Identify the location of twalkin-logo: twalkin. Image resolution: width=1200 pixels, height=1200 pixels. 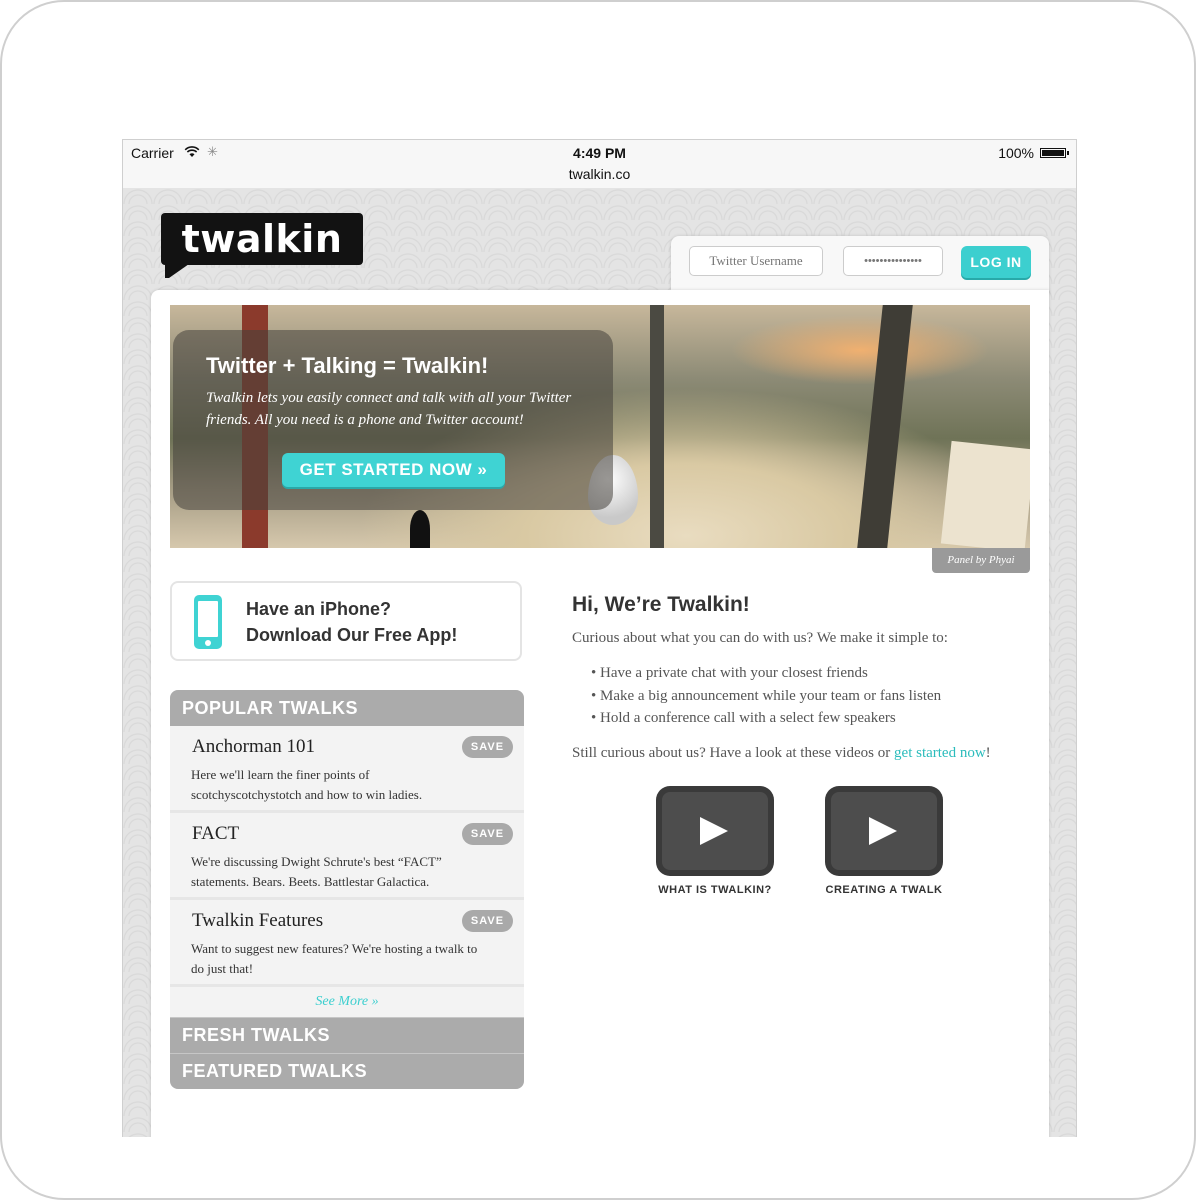
(262, 245).